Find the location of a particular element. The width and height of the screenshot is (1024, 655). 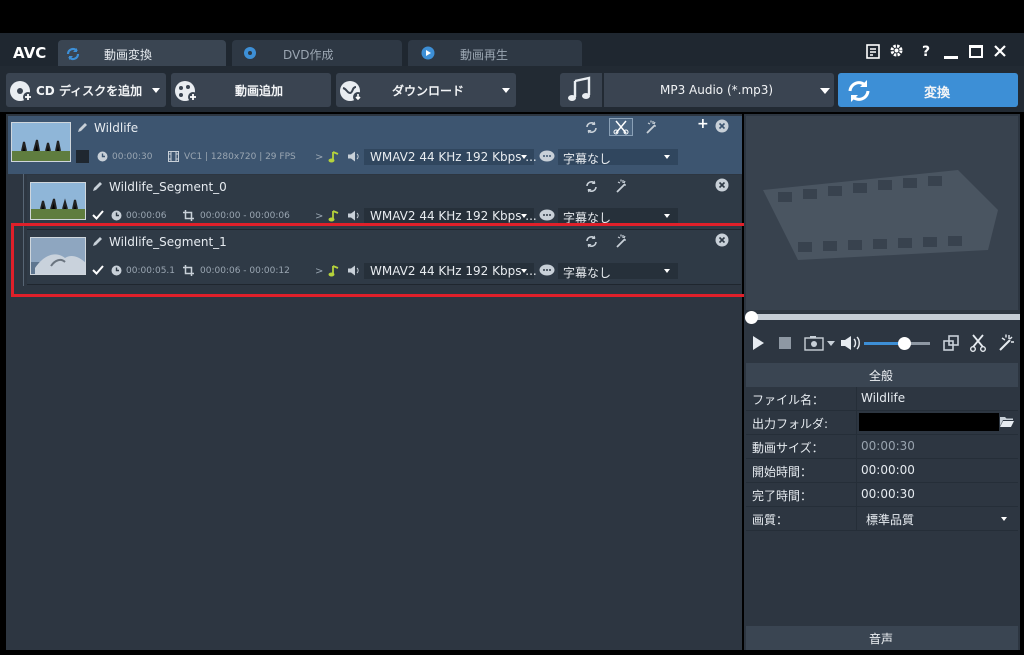

globe-download-icon is located at coordinates (351, 91).